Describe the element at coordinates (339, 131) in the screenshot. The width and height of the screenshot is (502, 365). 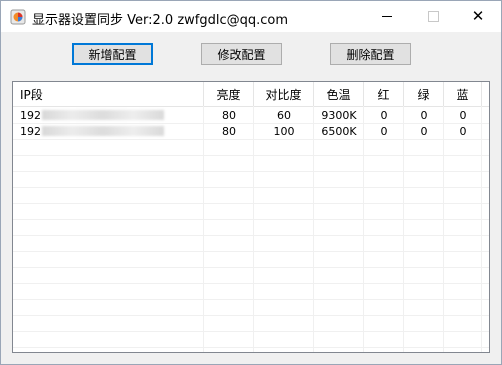
I see `cell-color-temp: 6500K` at that location.